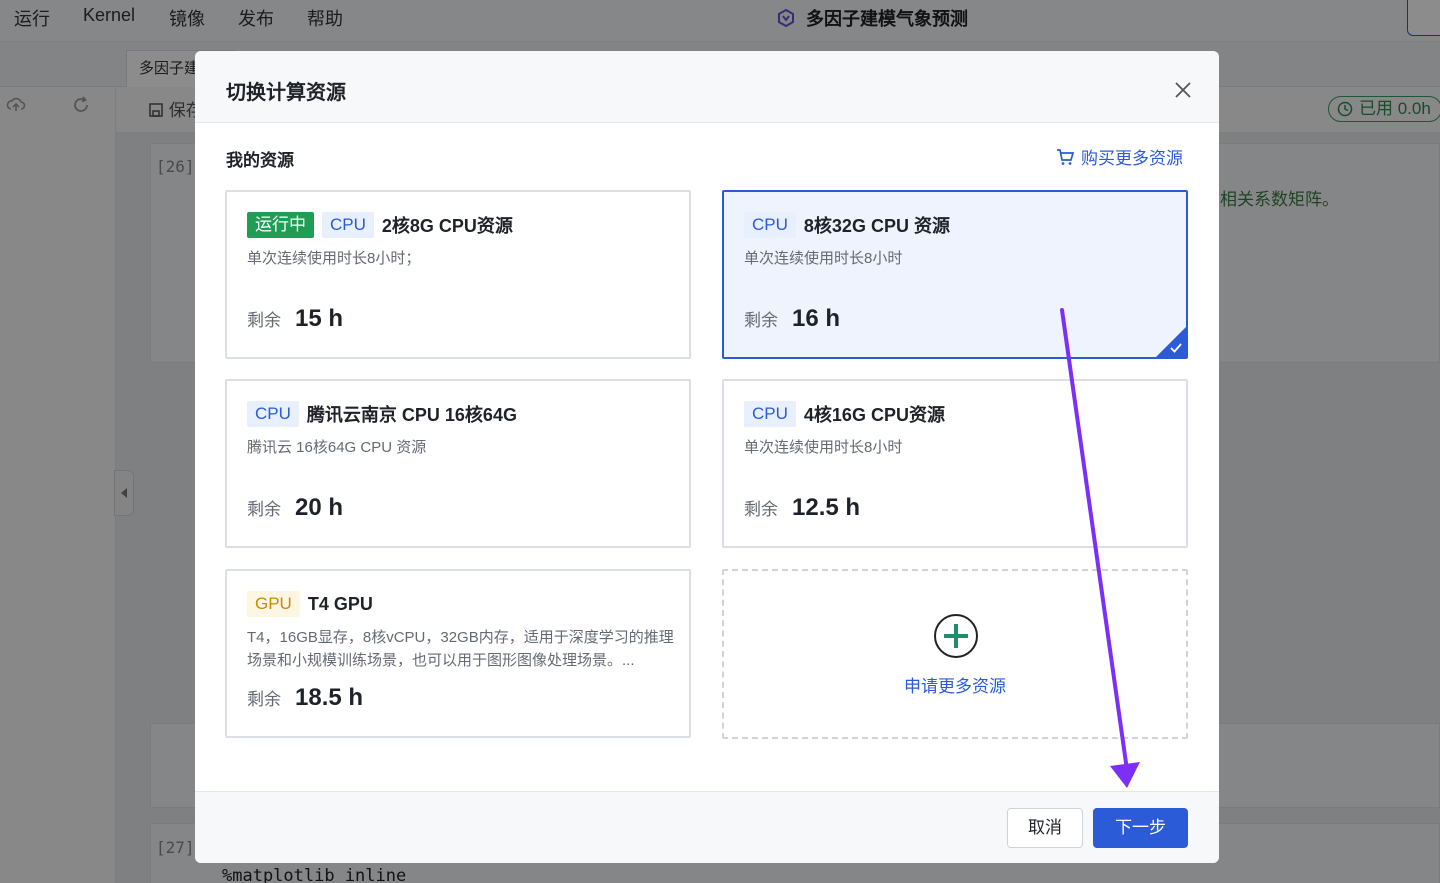 This screenshot has width=1440, height=883. I want to click on resource-description: 单次连续使用时长8小时；, so click(334, 258).